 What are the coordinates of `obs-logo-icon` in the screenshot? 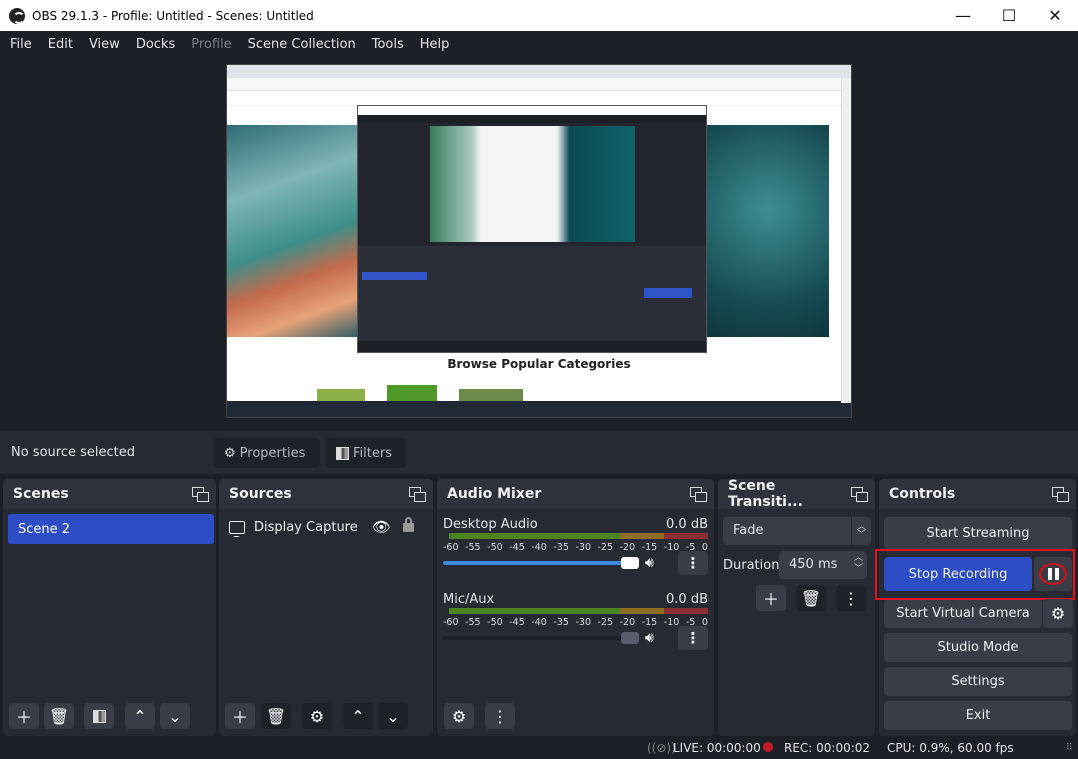 It's located at (17, 15).